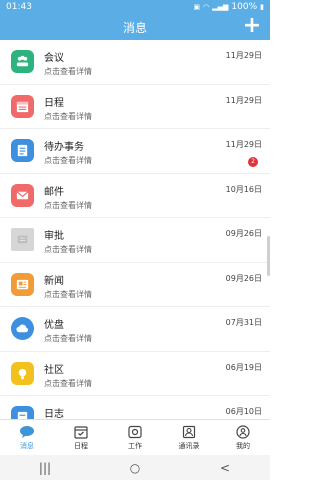 This screenshot has height=480, width=320. I want to click on message-date: 10月16日, so click(243, 189).